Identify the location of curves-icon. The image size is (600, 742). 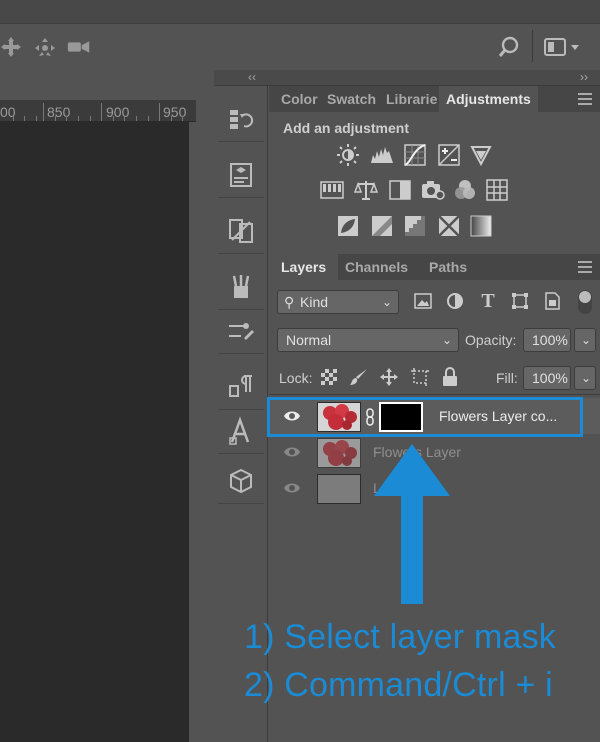
(415, 155).